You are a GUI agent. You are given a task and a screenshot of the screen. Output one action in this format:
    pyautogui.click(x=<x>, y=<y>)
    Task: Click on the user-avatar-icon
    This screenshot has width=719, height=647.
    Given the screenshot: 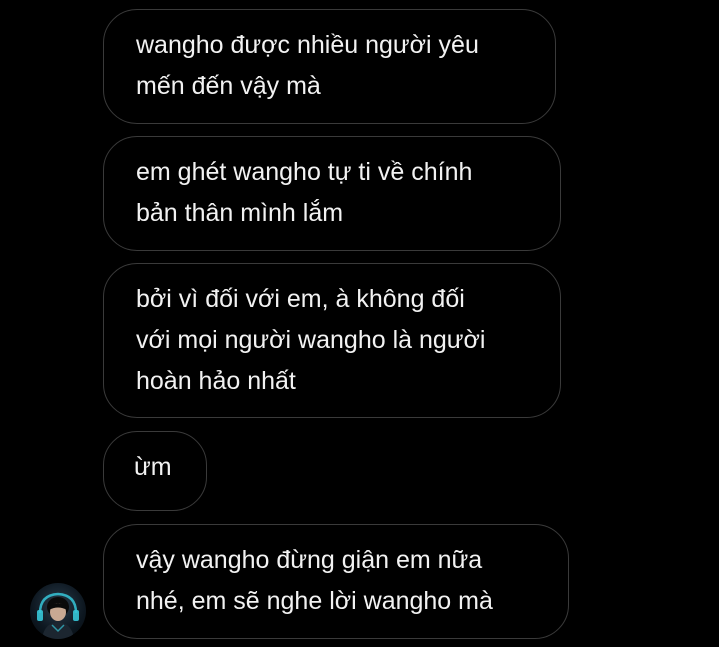 What is the action you would take?
    pyautogui.click(x=58, y=615)
    